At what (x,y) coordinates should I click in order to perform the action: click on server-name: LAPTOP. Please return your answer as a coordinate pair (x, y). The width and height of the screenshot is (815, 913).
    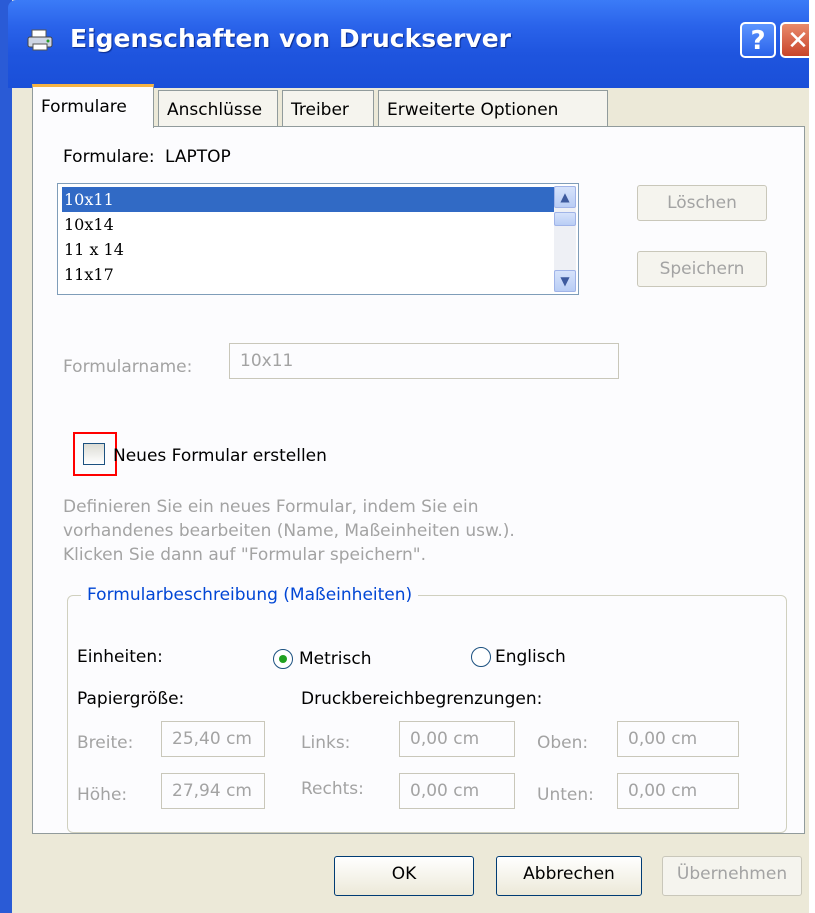
    Looking at the image, I should click on (198, 157).